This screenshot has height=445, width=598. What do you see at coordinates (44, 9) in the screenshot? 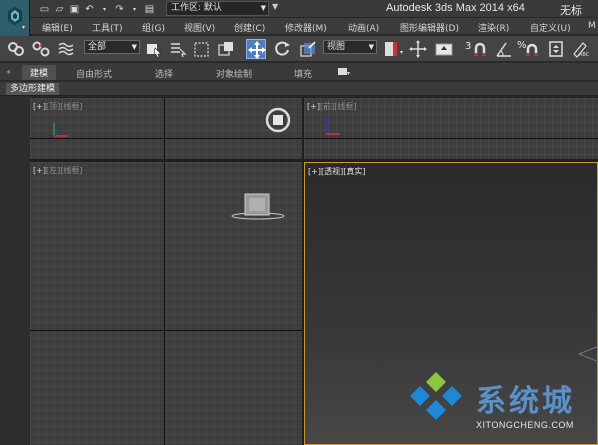
I see `new-file-icon: ▭` at bounding box center [44, 9].